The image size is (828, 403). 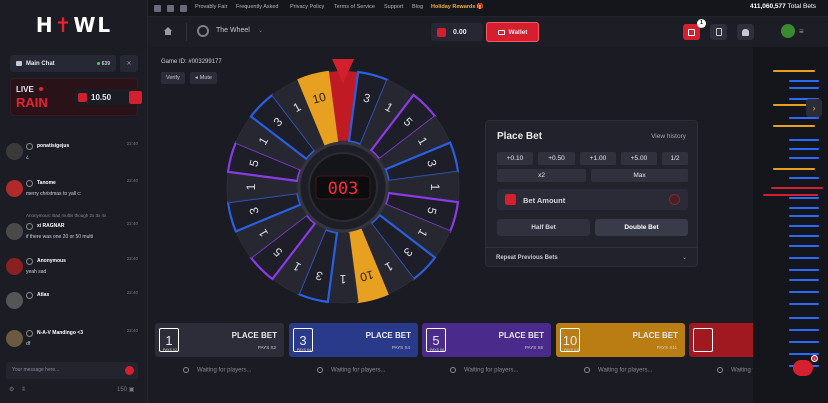 I want to click on wallet-icon, so click(x=501, y=32).